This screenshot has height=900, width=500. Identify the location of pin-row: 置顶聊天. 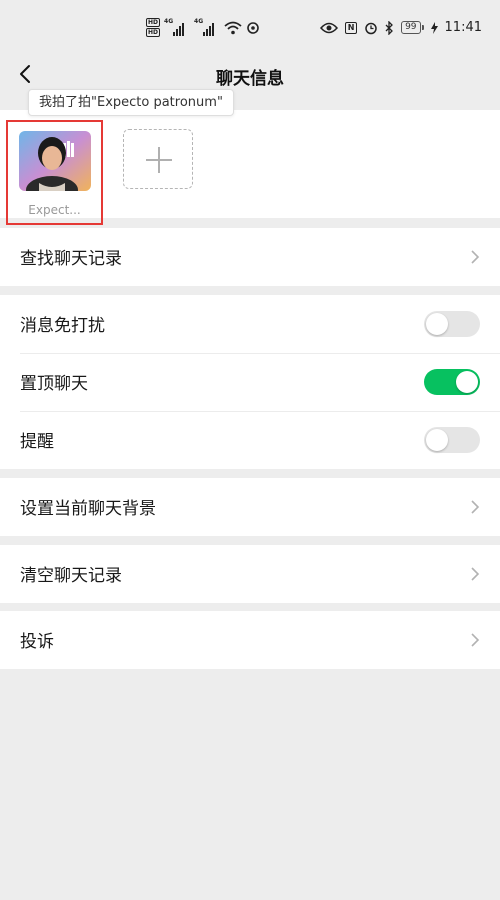
(250, 382).